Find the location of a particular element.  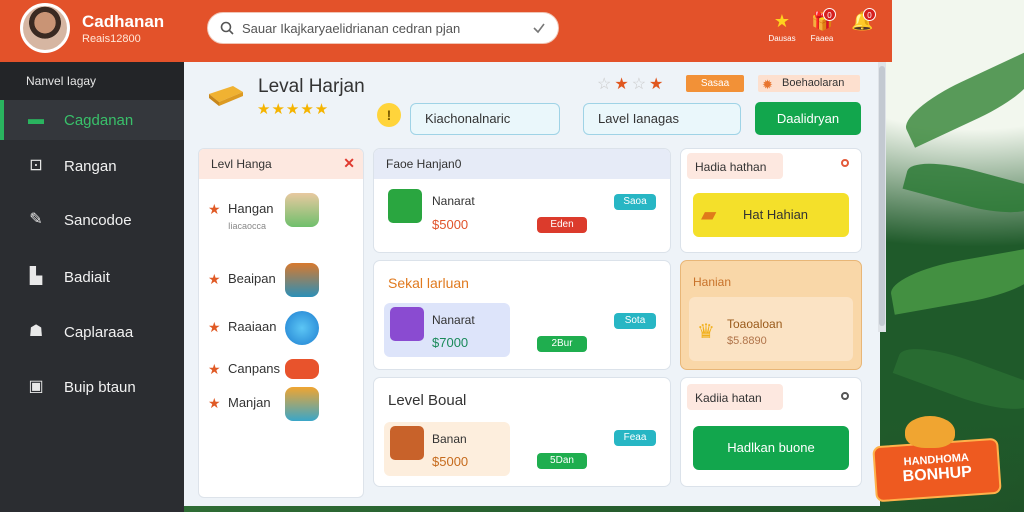

star-icon-button: ★ Dausas is located at coordinates (782, 26).